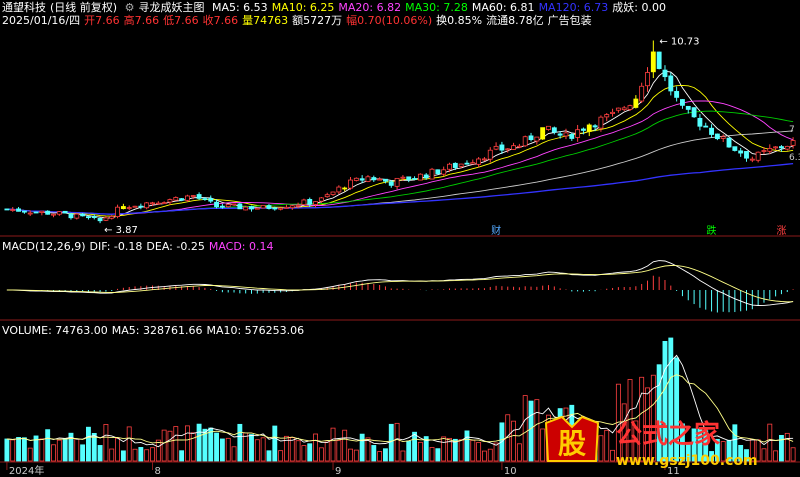 The image size is (800, 477). What do you see at coordinates (389, 20) in the screenshot?
I see `info-change: 幅0.70(10.06%)` at bounding box center [389, 20].